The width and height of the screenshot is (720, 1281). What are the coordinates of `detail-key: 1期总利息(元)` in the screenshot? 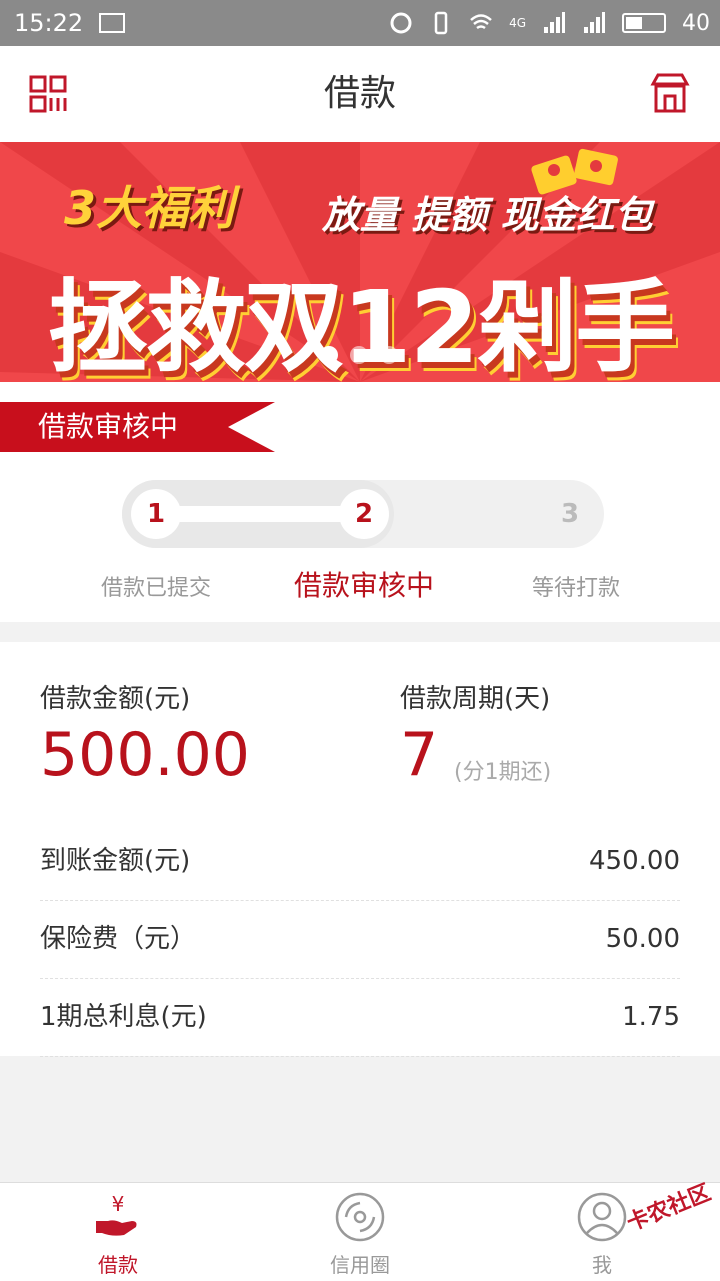 It's located at (123, 1017).